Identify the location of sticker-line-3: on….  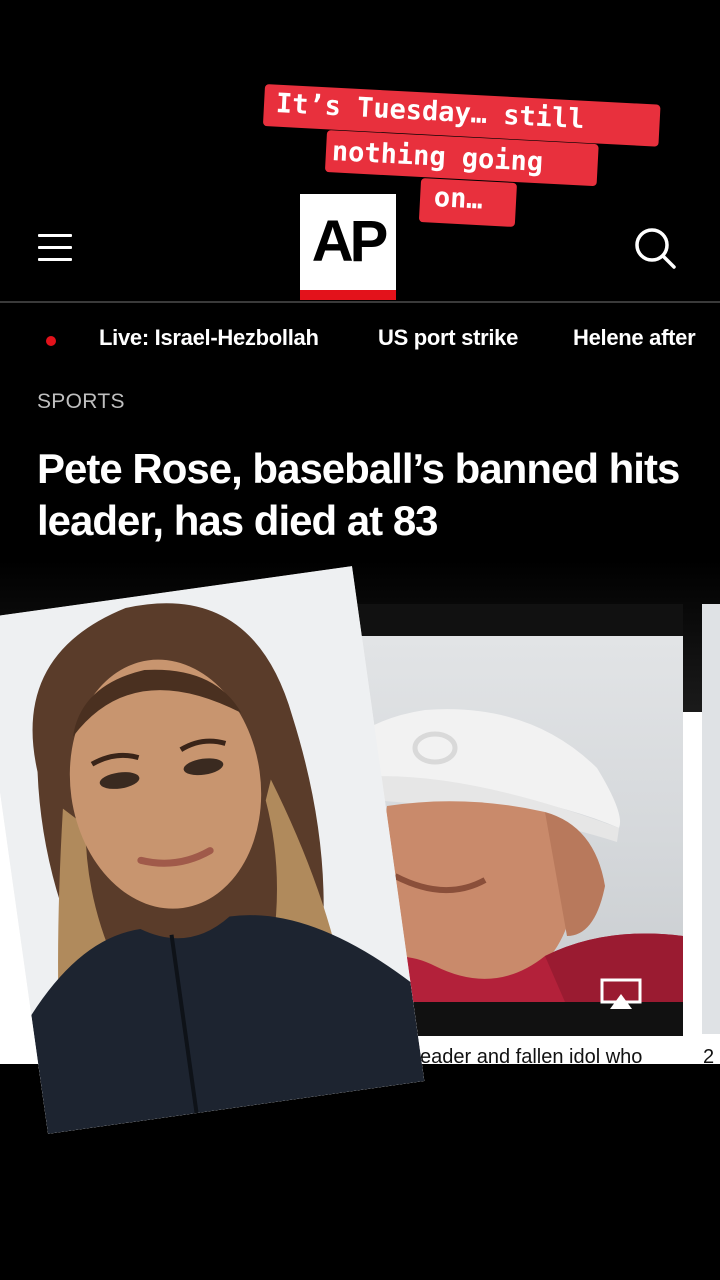
(458, 199).